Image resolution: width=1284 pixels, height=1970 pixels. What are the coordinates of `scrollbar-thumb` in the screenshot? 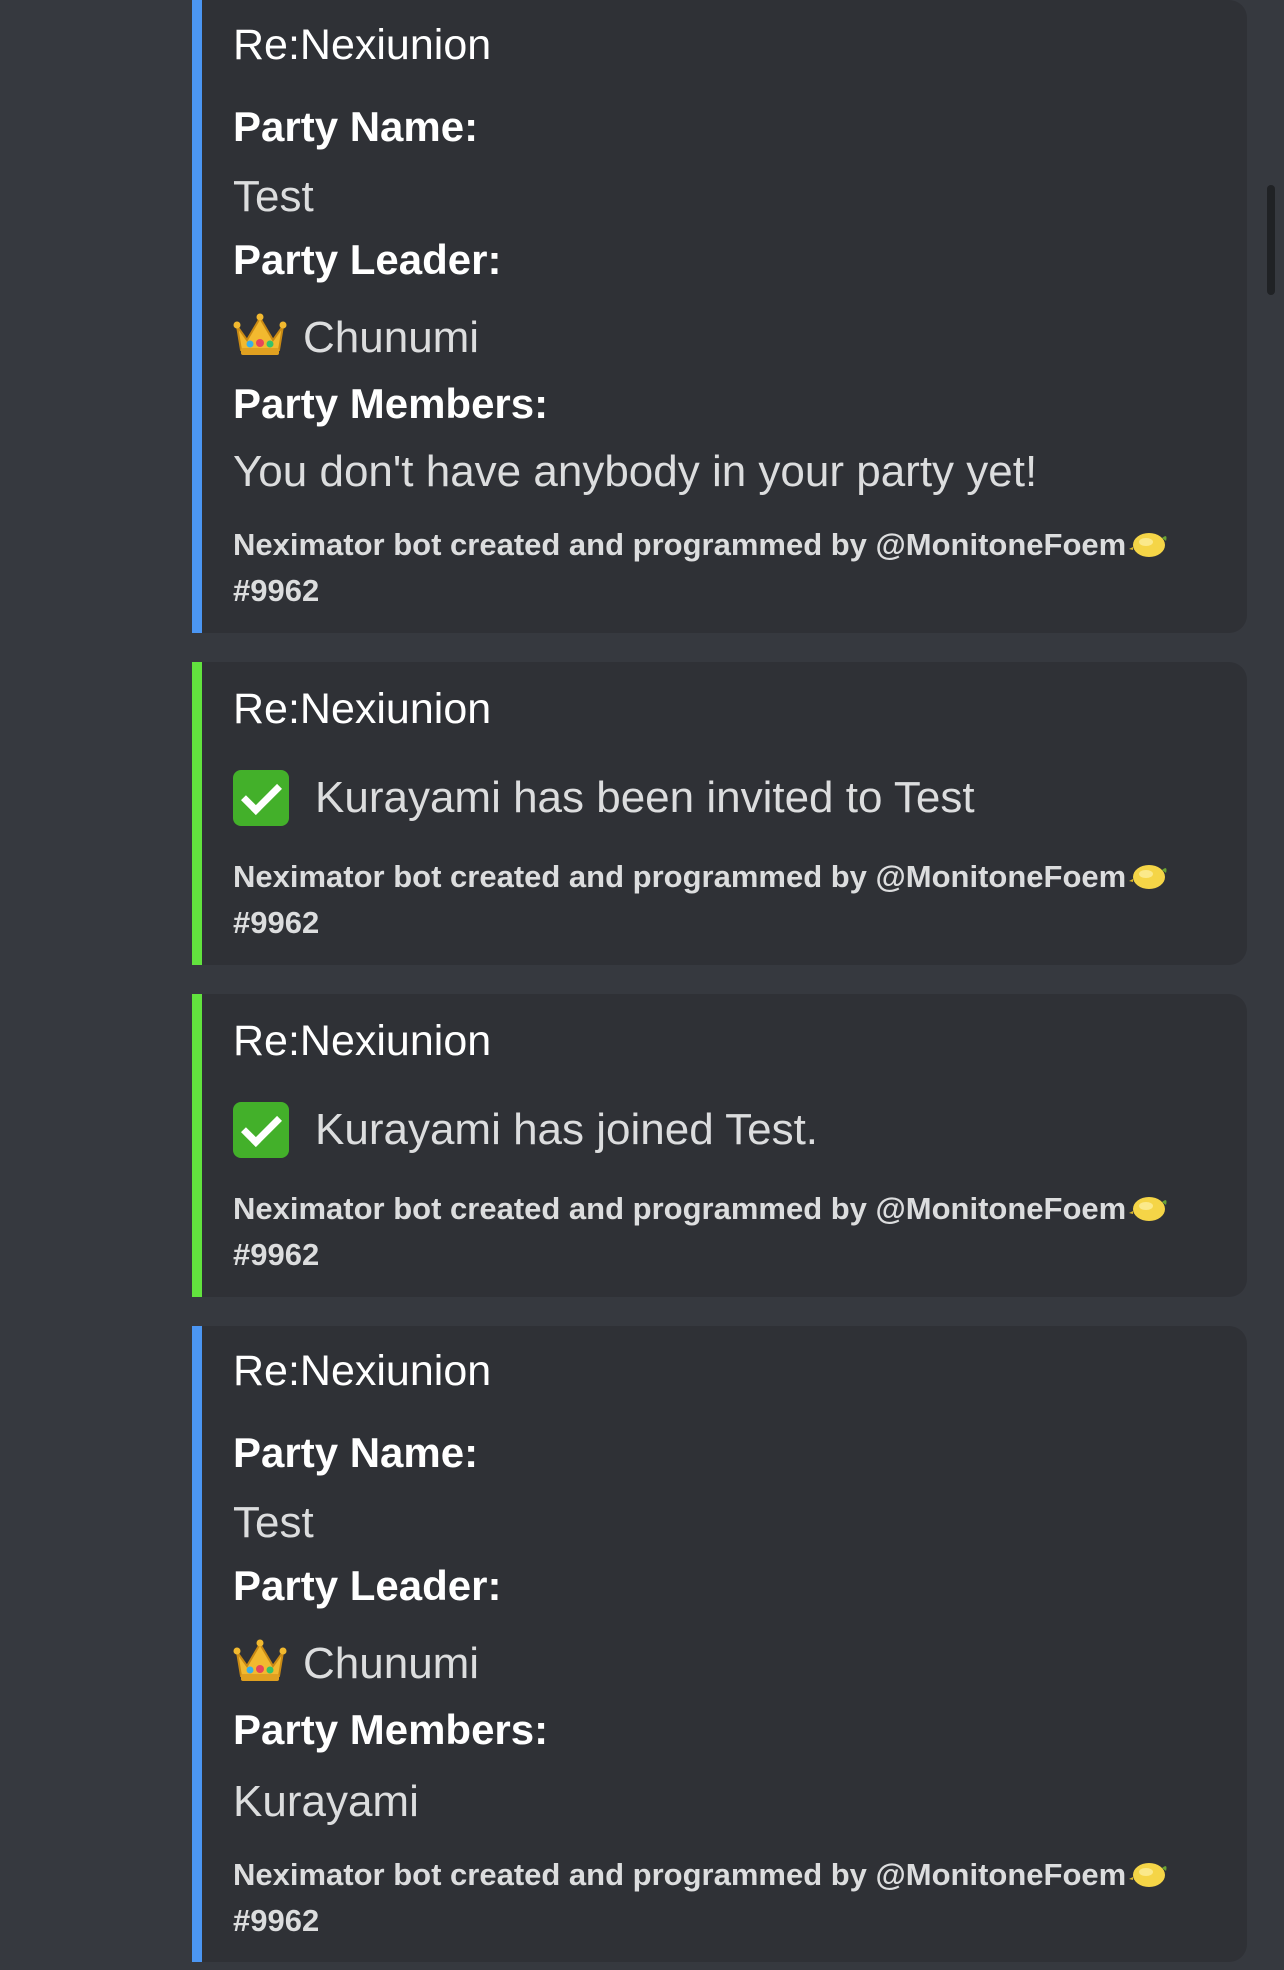 It's located at (1271, 240).